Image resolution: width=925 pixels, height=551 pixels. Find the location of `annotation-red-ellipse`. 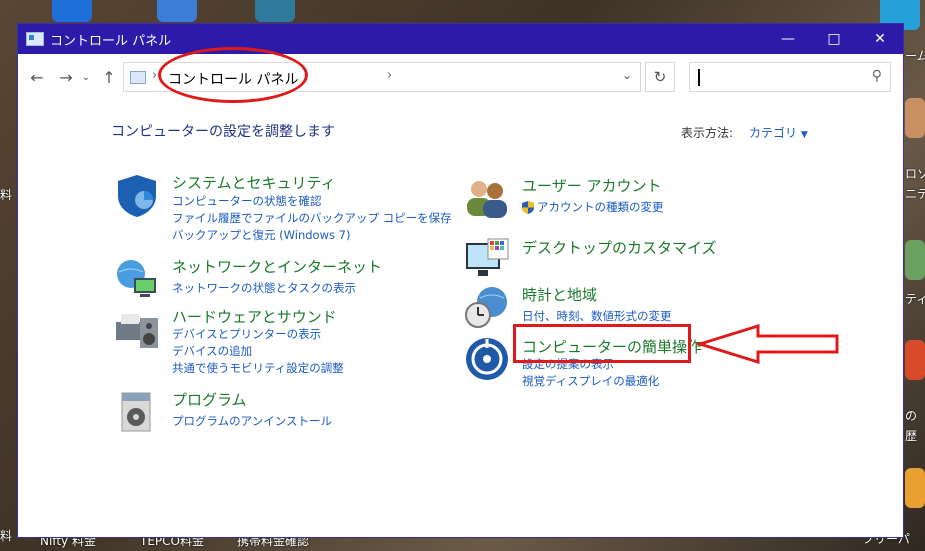

annotation-red-ellipse is located at coordinates (233, 75).